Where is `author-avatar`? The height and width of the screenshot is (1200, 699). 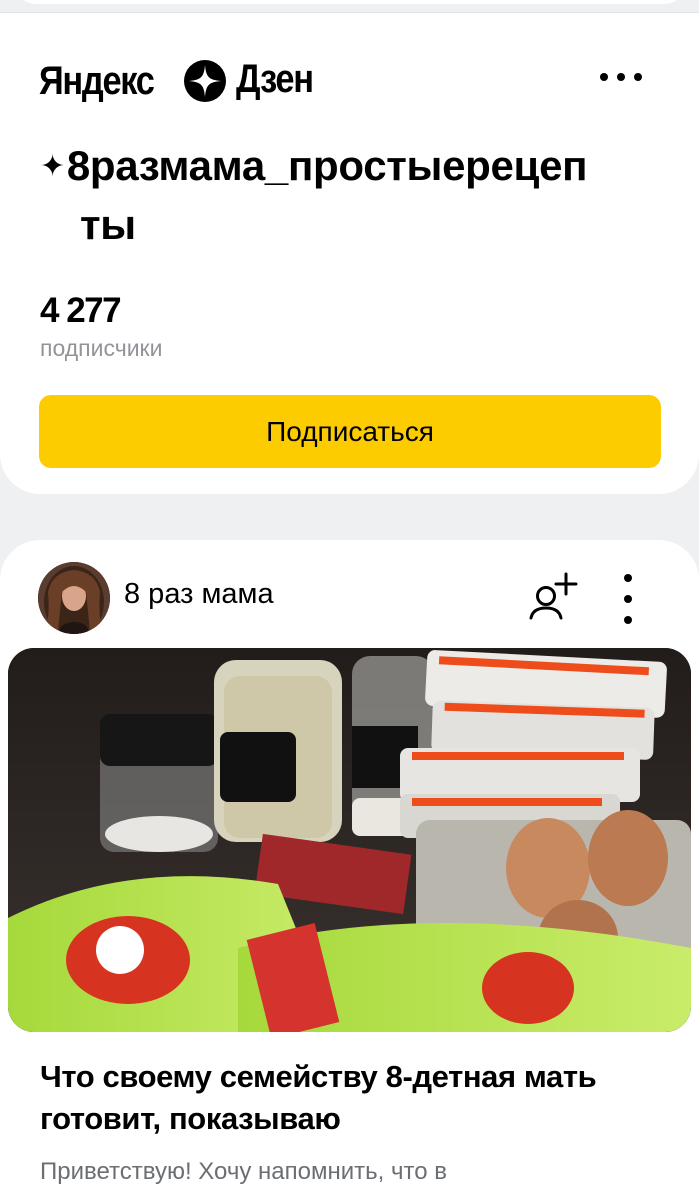 author-avatar is located at coordinates (74, 598).